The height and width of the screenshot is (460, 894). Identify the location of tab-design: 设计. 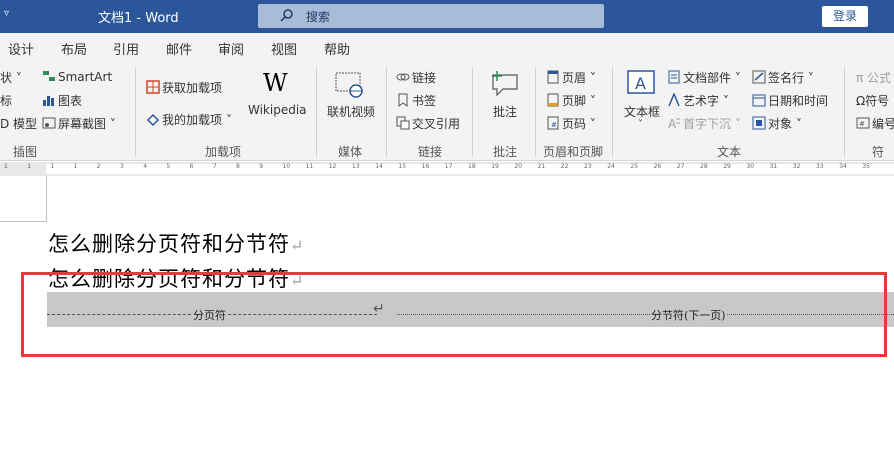
(21, 48).